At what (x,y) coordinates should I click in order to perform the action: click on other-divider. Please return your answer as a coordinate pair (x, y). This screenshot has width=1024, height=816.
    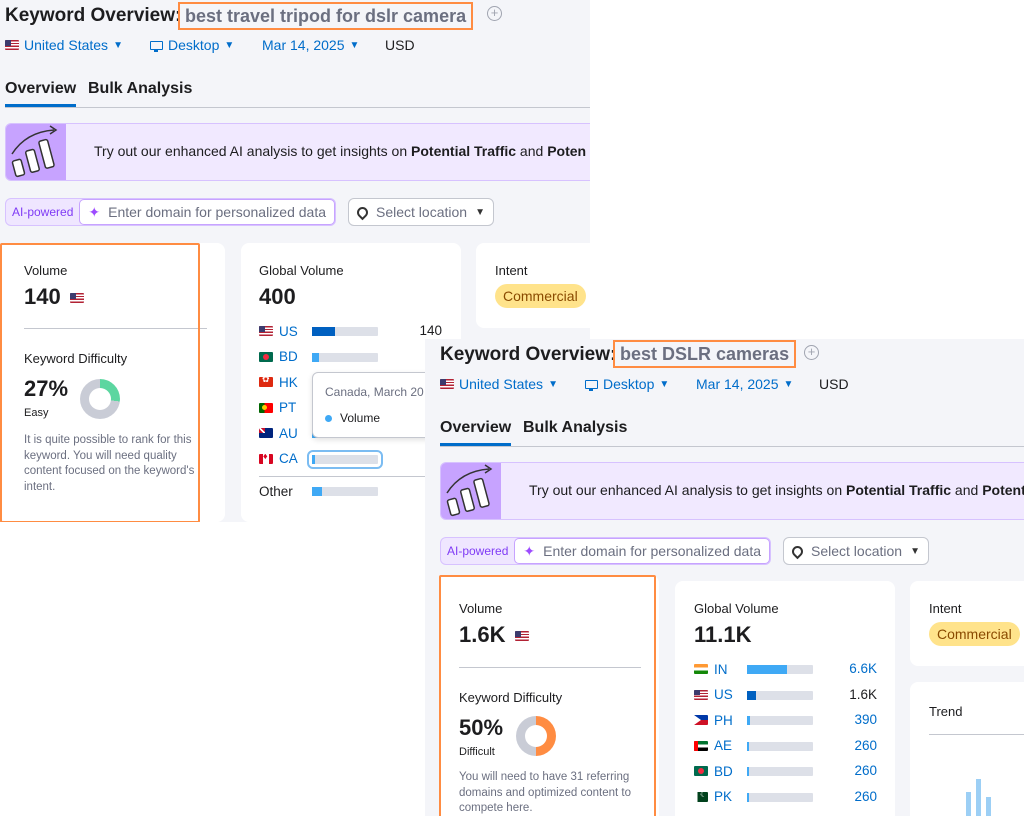
    Looking at the image, I should click on (351, 476).